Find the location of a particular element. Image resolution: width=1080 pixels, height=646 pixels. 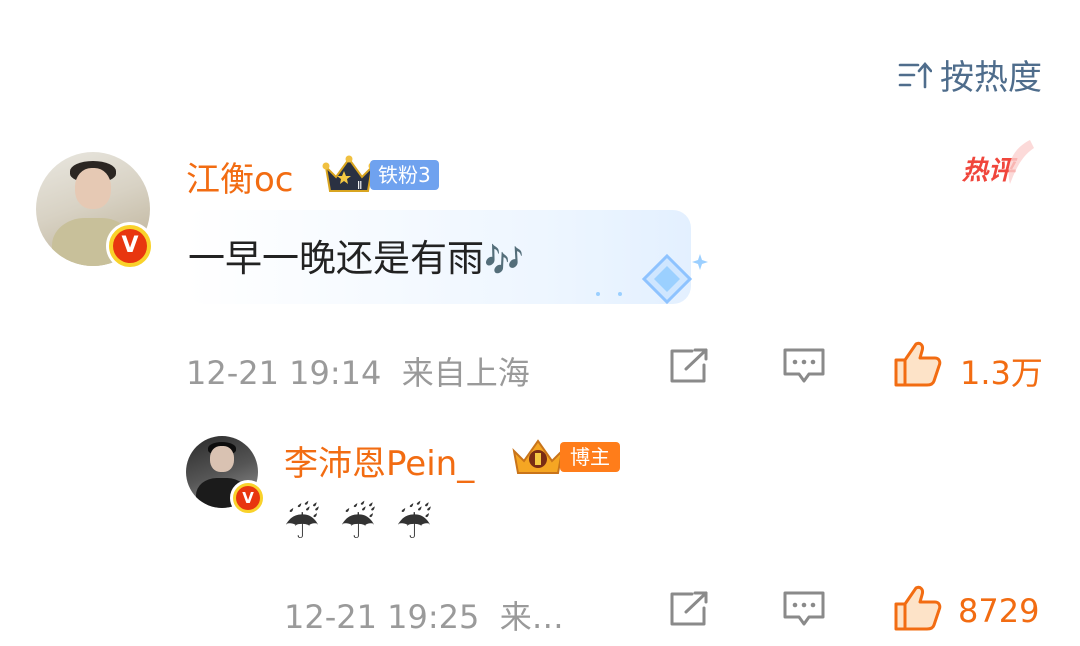

sort-icon is located at coordinates (915, 74).